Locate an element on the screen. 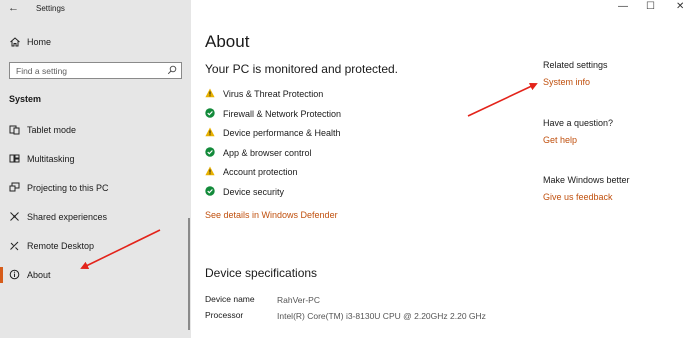 This screenshot has height=338, width=700. status-label: Device security is located at coordinates (254, 191).